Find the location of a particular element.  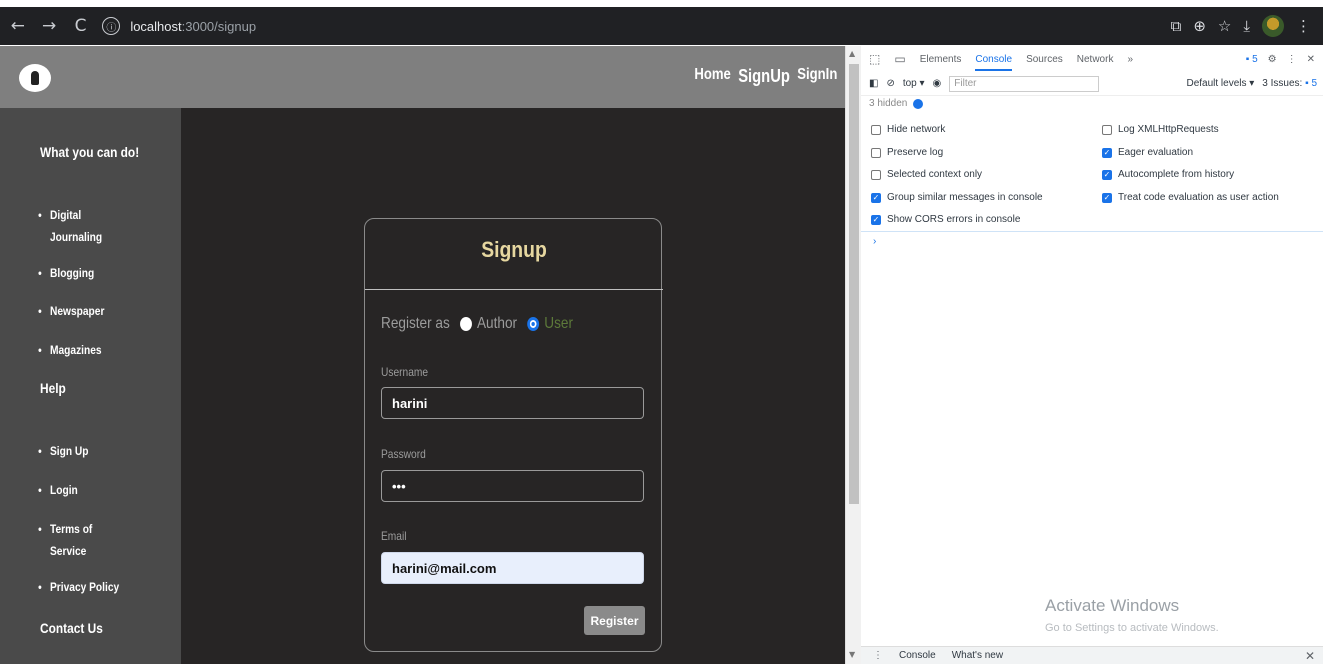

opt-eager-eval: ✓ Eager evaluation is located at coordinates (1147, 152).